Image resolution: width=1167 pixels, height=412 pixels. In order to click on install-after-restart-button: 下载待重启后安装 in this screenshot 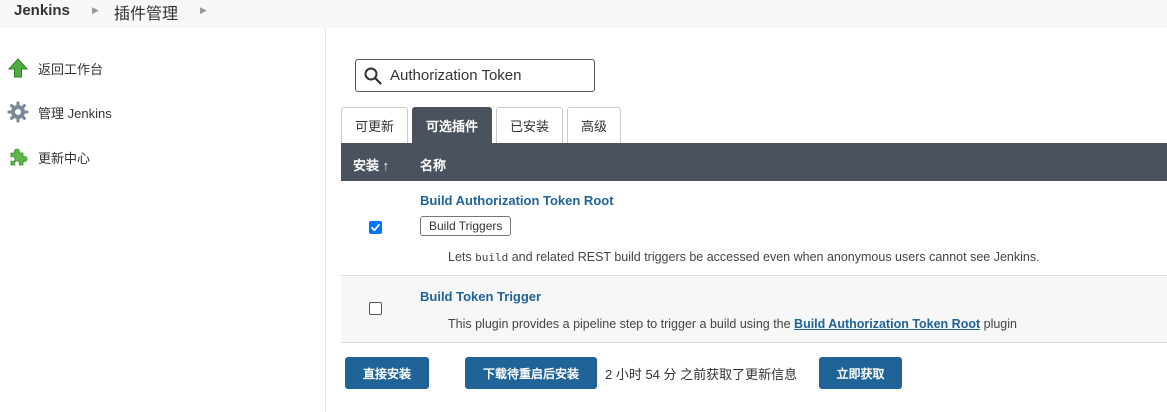, I will do `click(531, 373)`.